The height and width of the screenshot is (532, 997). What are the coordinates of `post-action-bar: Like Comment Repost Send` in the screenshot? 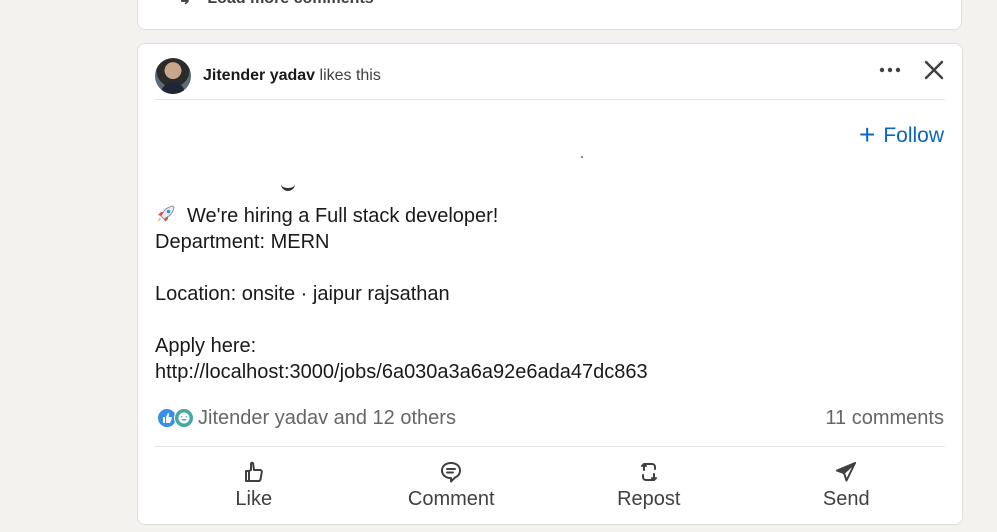 It's located at (550, 485).